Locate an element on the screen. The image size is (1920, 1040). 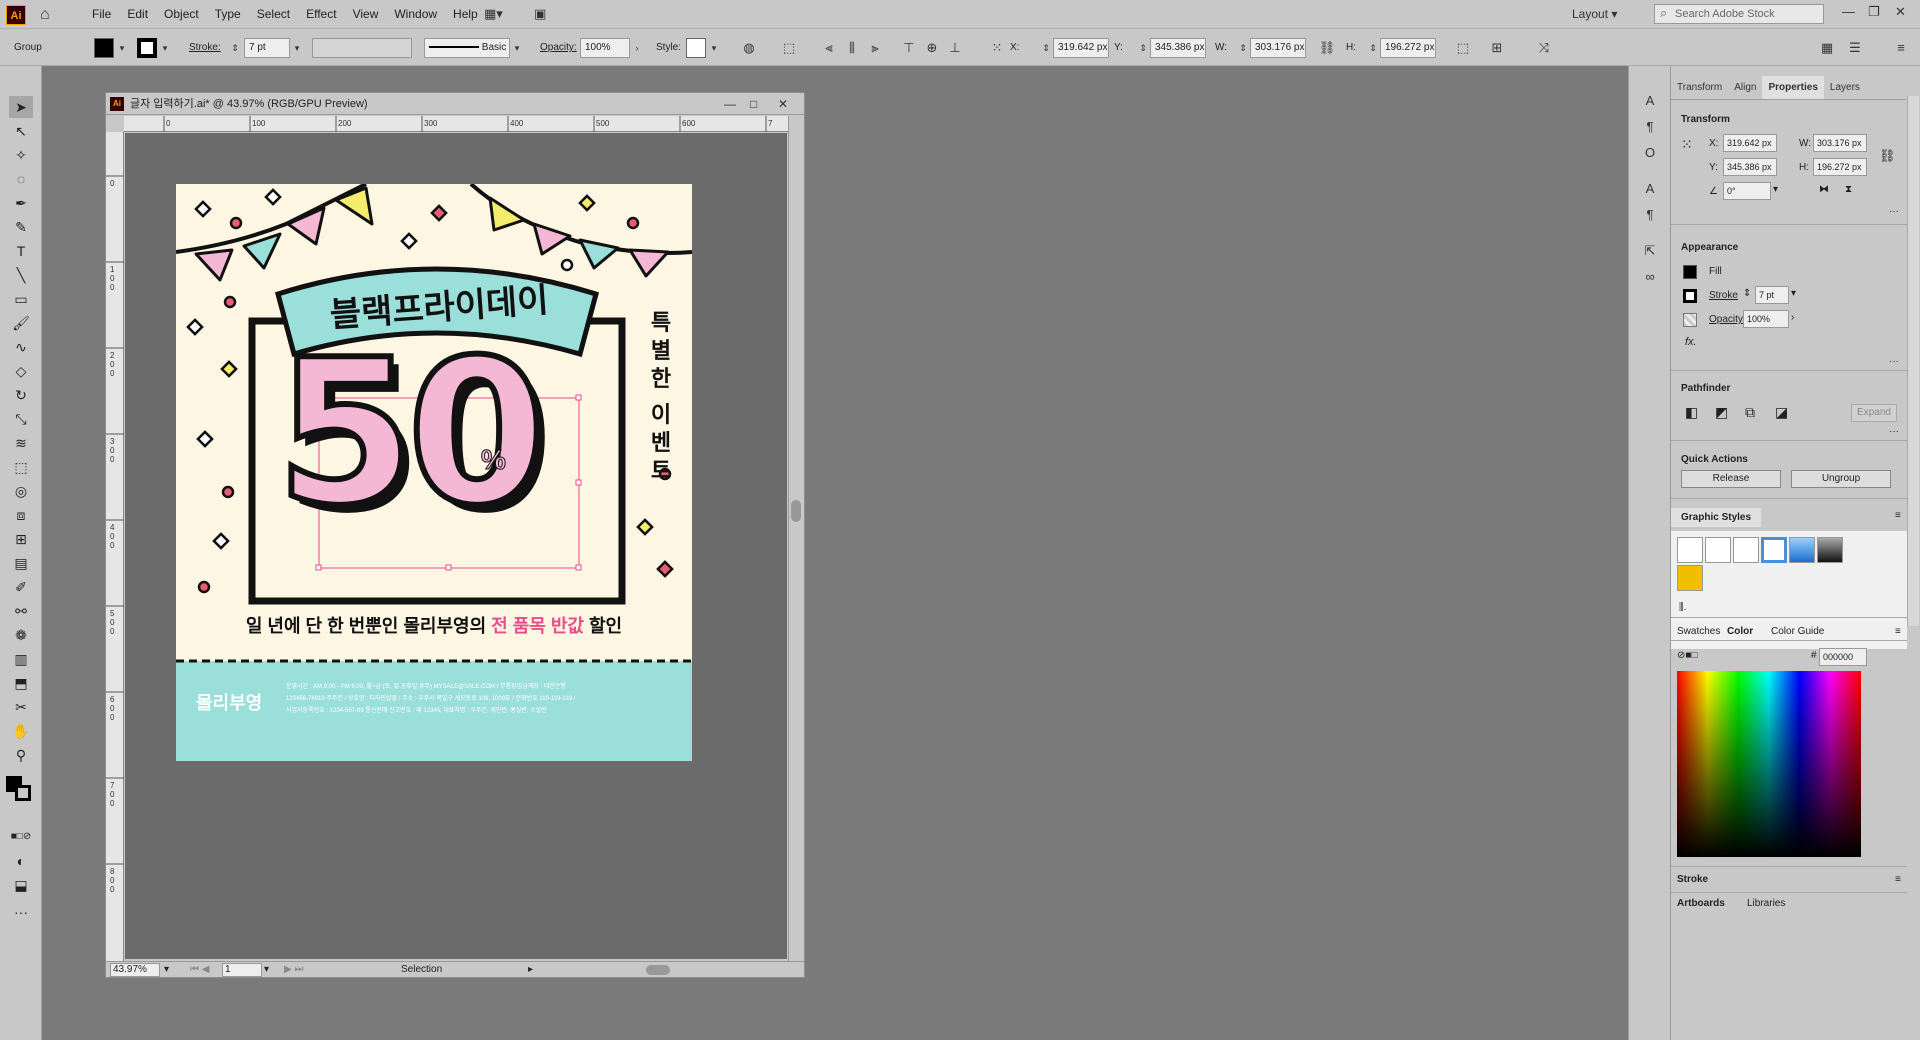
fx-icon: fx. is located at coordinates (1691, 342).